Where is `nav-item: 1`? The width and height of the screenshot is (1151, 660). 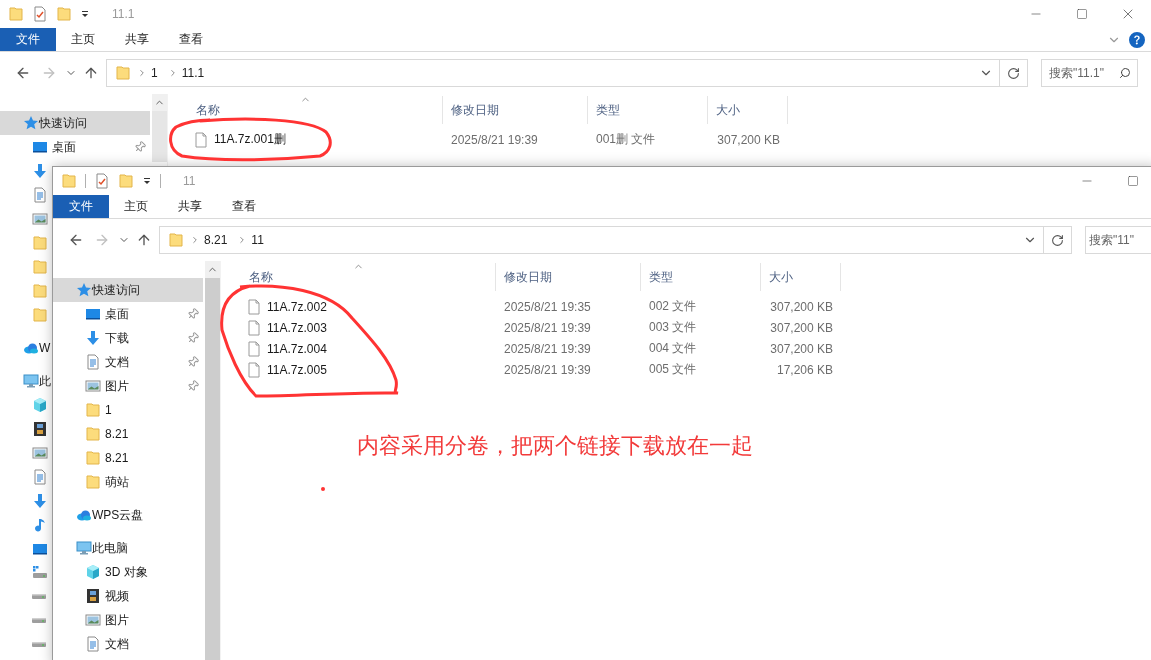
nav-item: 1 is located at coordinates (128, 410).